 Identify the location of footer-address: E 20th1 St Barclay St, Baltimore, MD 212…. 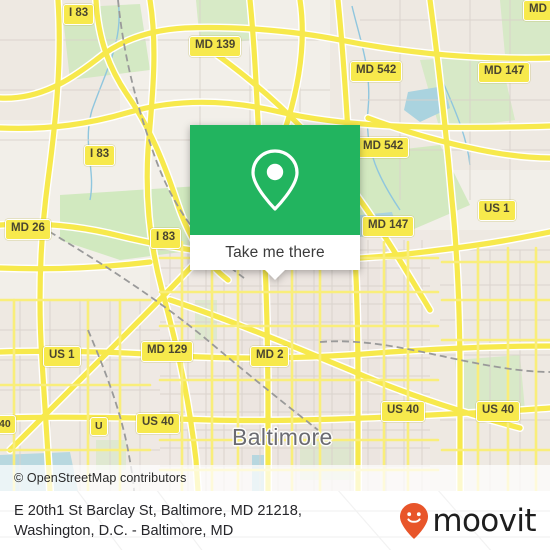
(158, 521).